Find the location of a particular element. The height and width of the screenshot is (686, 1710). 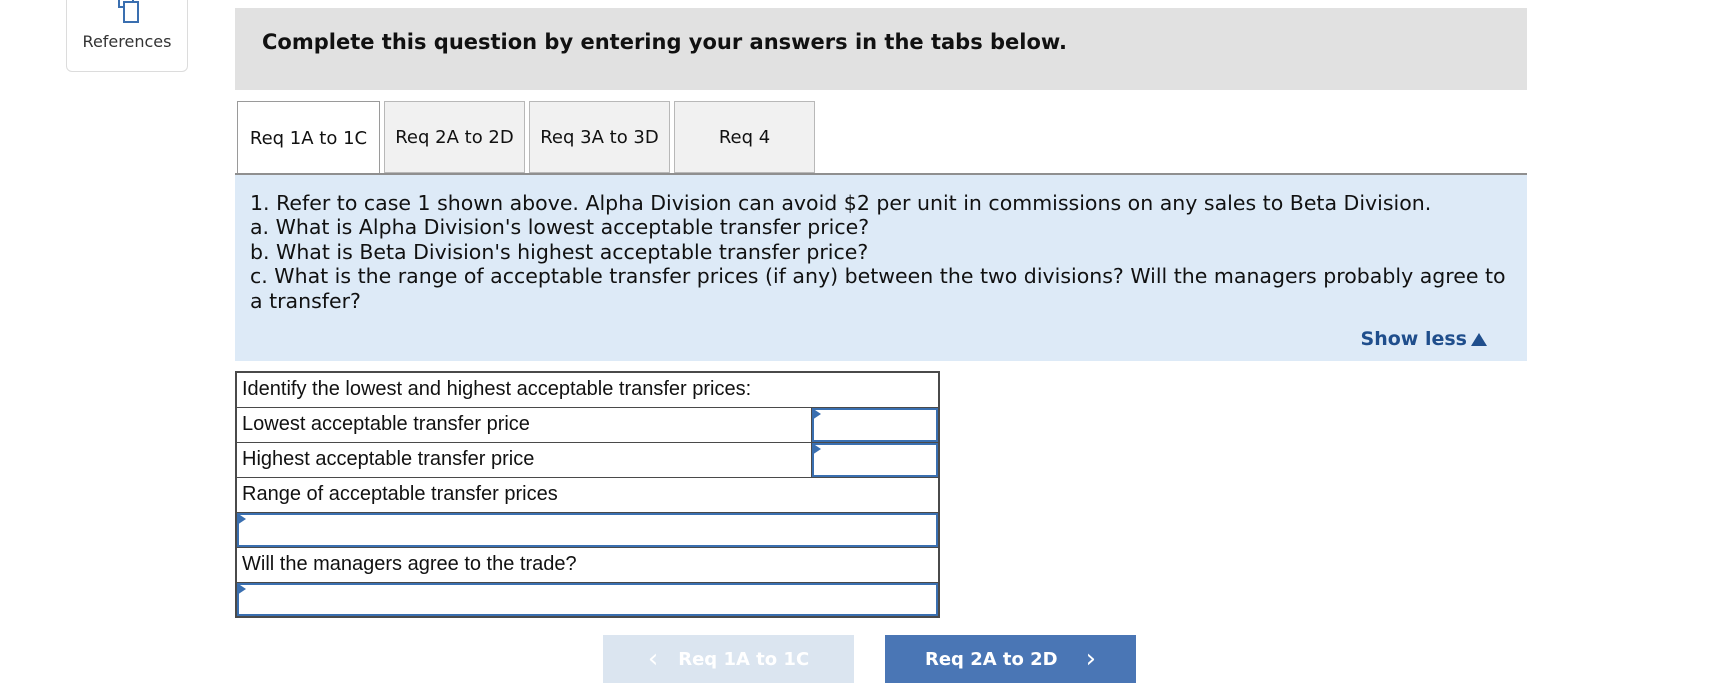

lowest-price-cell is located at coordinates (875, 424).